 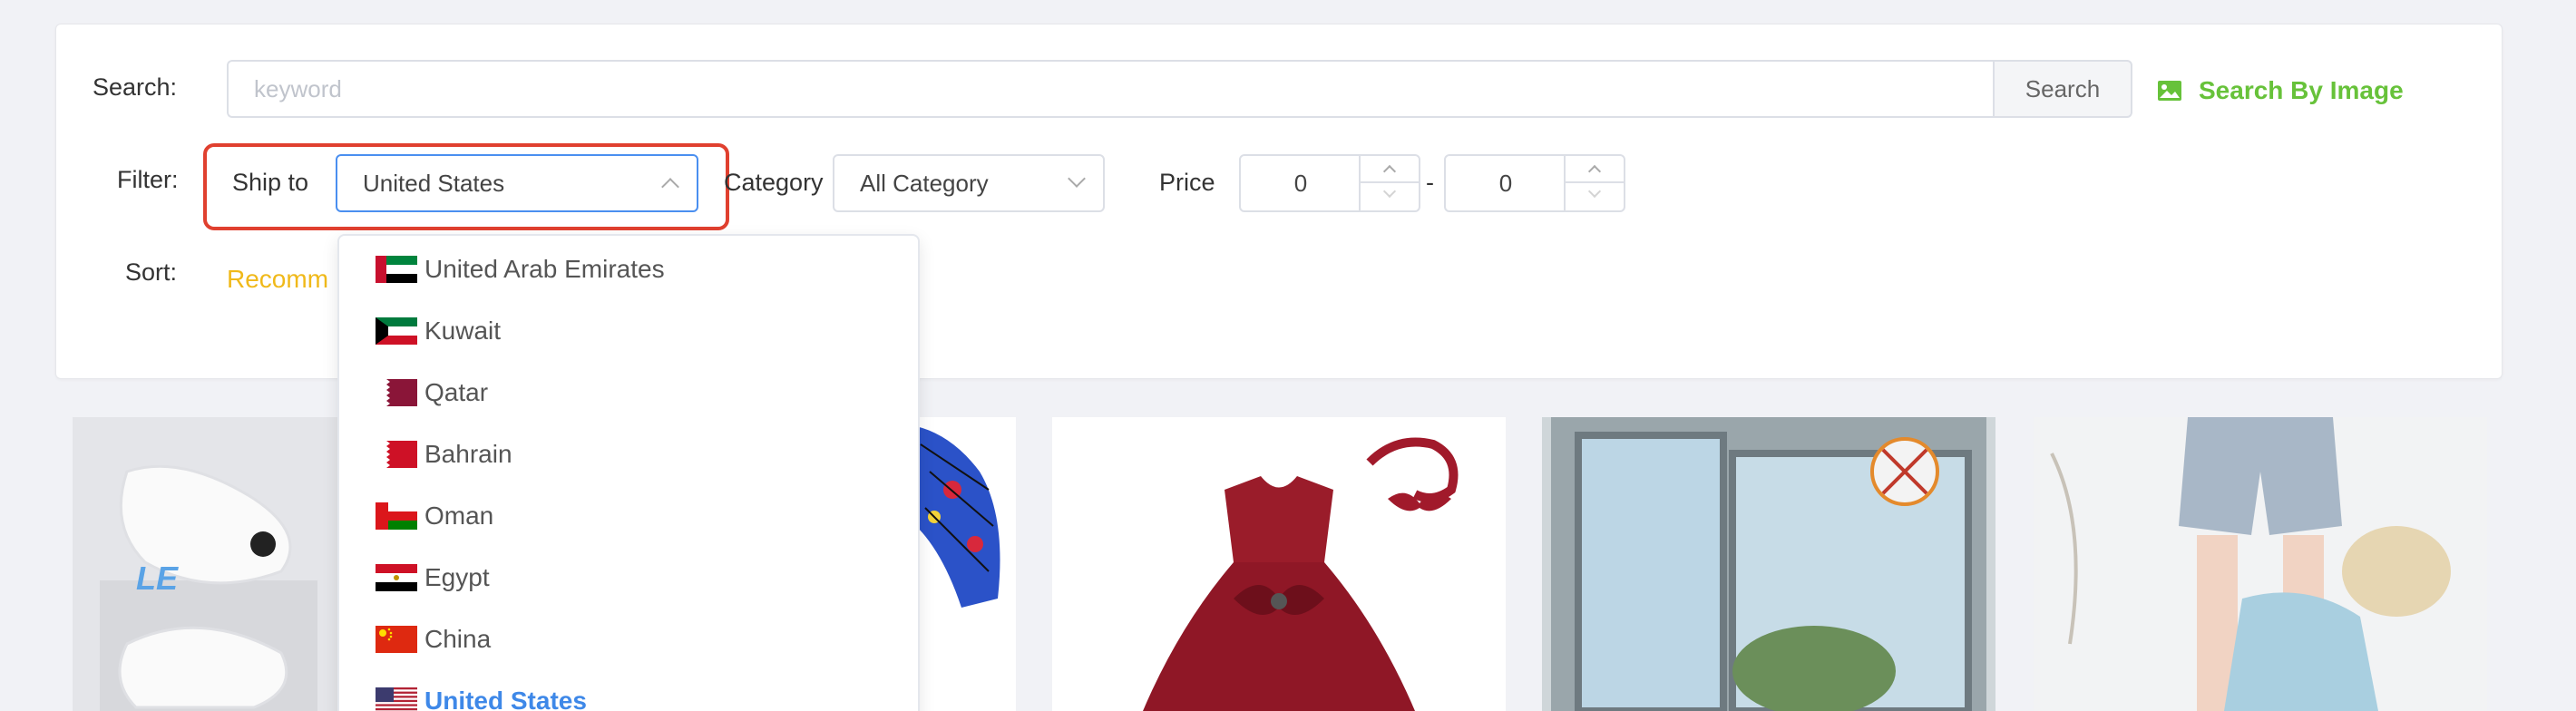 I want to click on search-by-image-button: Search By Image, so click(x=2280, y=90).